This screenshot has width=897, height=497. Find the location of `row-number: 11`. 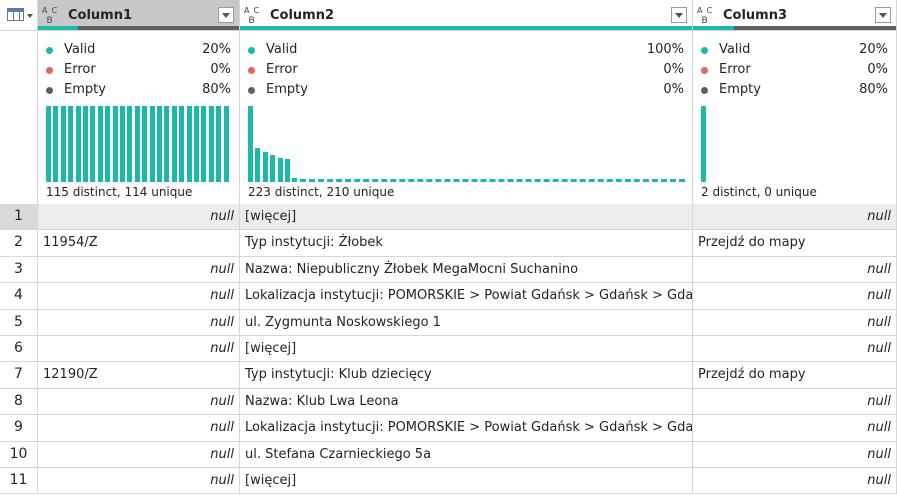

row-number: 11 is located at coordinates (19, 481).